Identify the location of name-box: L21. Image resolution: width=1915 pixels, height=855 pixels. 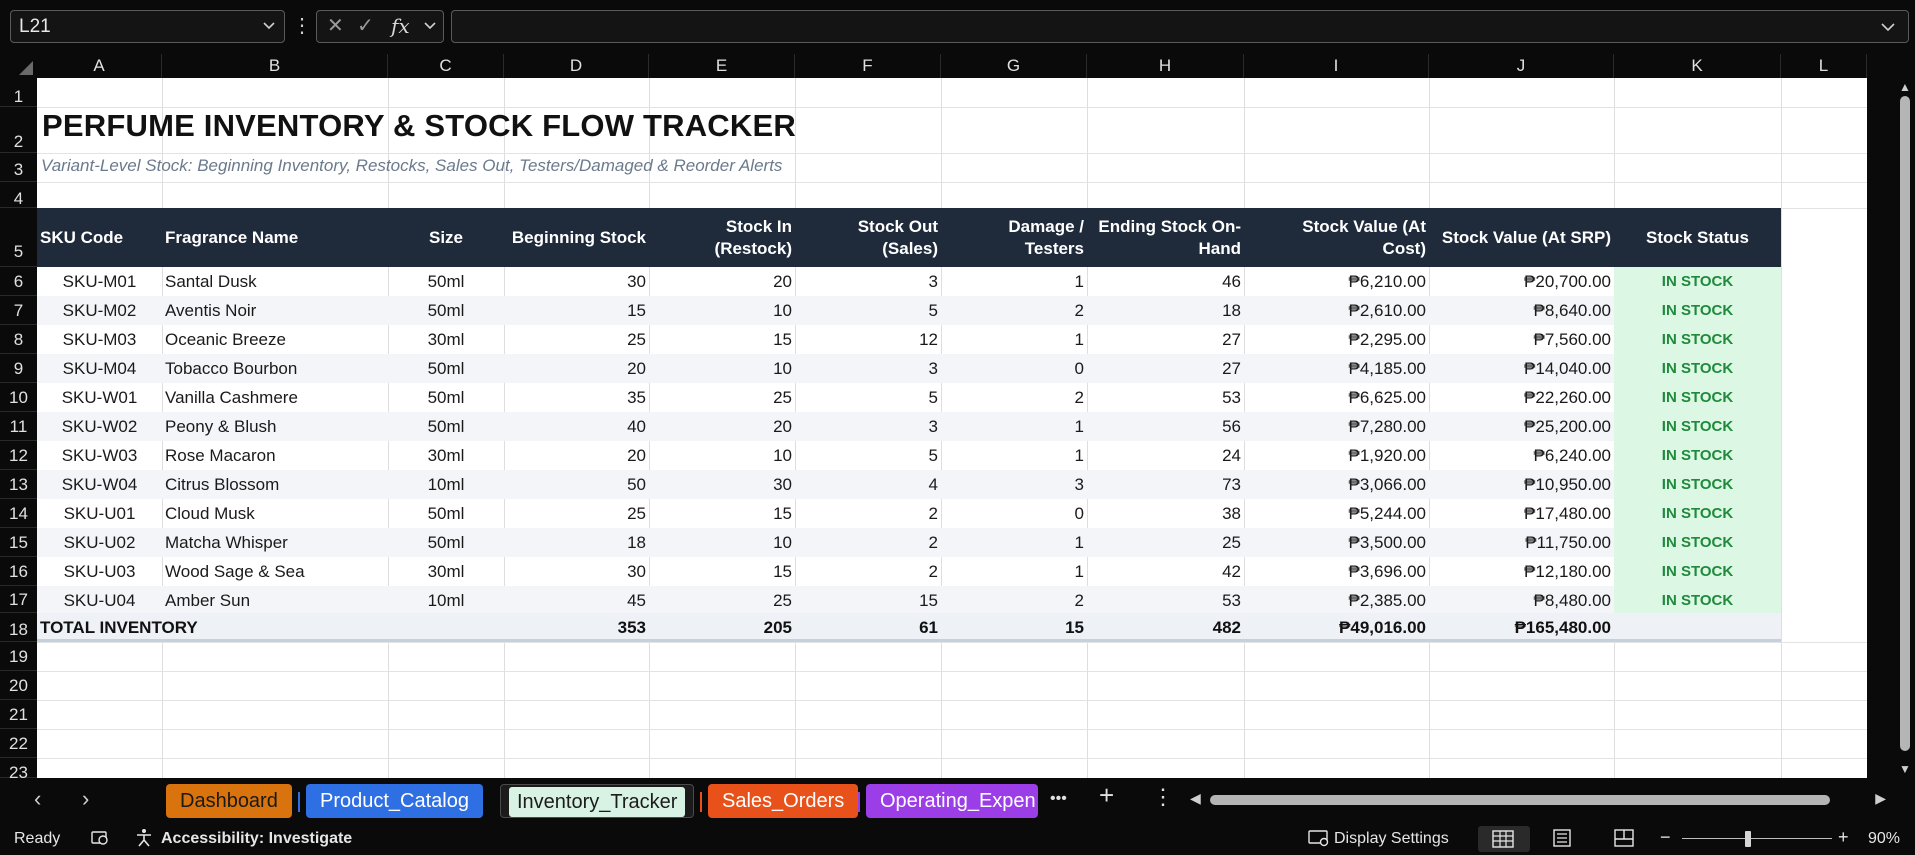
(147, 26).